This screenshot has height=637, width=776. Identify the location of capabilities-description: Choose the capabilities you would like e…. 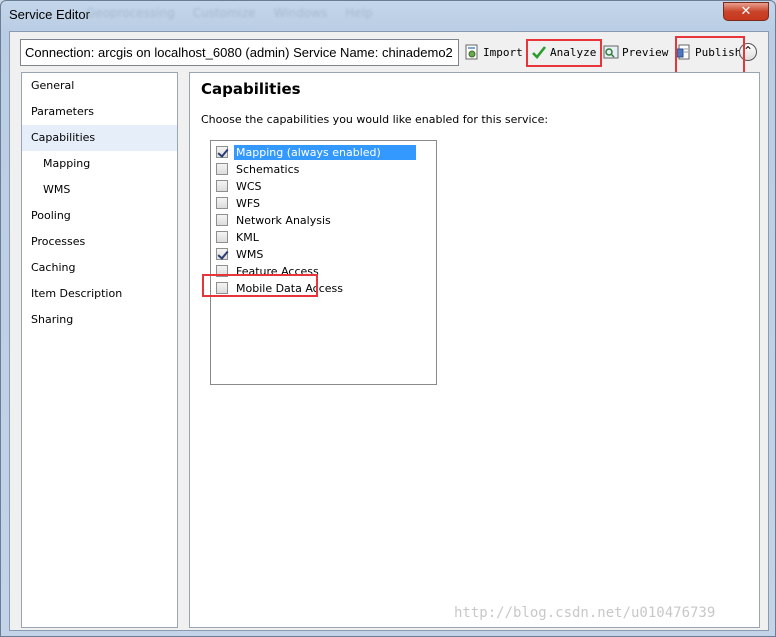
(375, 119).